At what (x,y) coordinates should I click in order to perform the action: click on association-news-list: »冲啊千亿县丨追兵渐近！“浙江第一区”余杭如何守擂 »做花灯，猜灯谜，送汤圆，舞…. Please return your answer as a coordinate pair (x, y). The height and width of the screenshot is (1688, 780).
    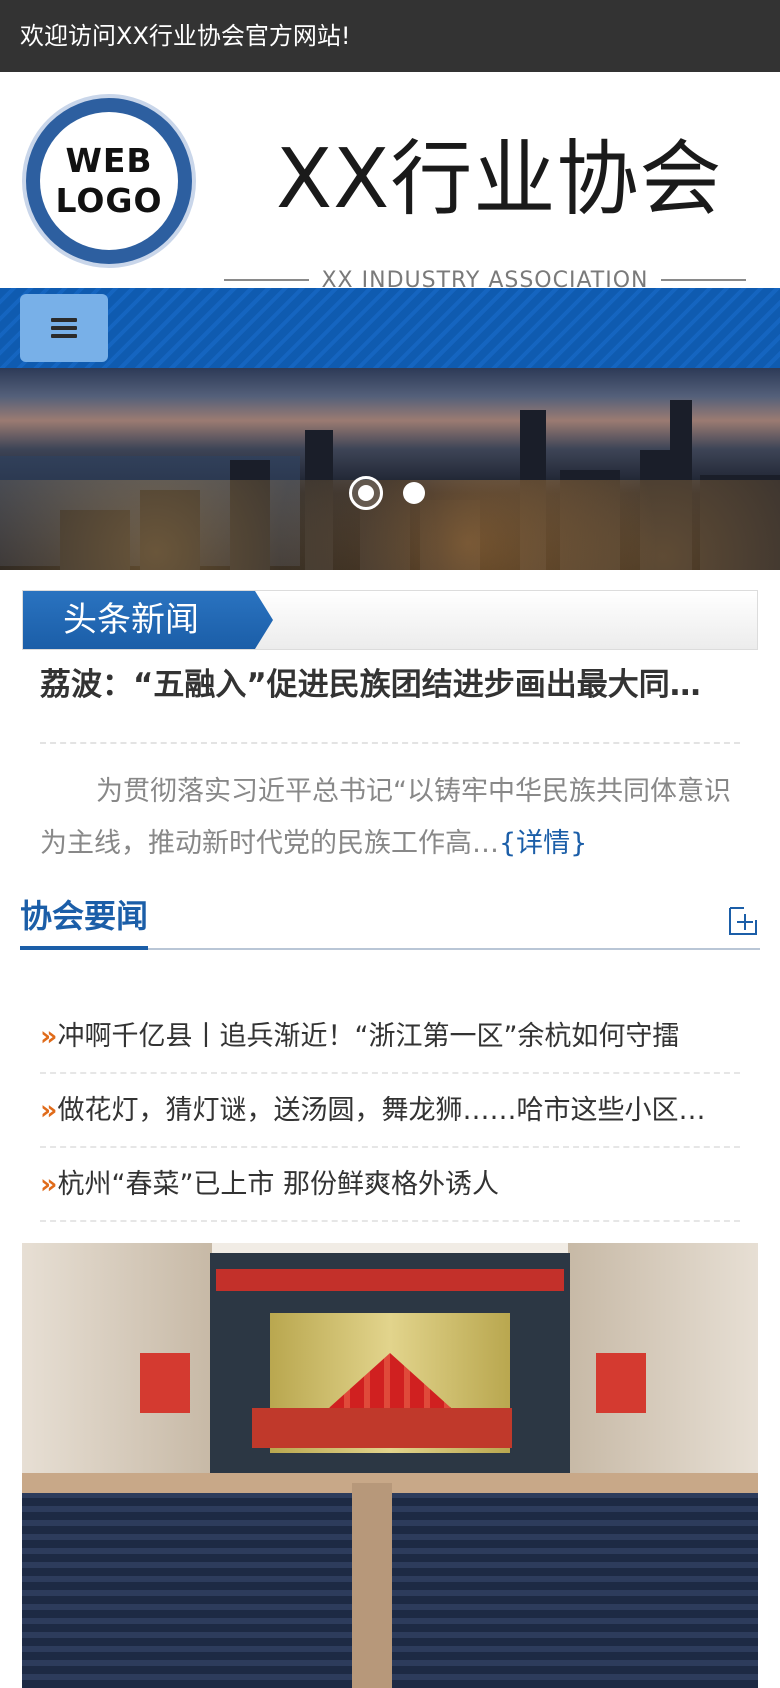
    Looking at the image, I should click on (390, 1111).